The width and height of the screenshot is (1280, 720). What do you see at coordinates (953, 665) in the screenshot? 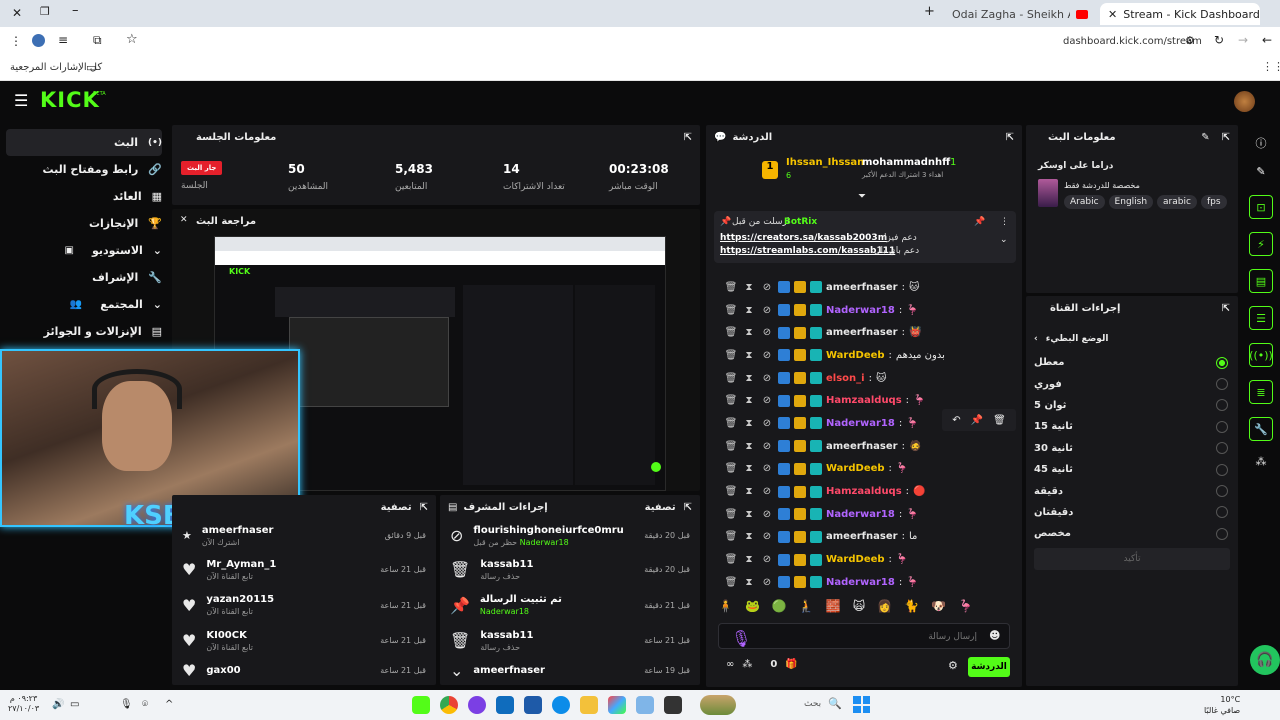
I see `chat-settings-icon: ⚙` at bounding box center [953, 665].